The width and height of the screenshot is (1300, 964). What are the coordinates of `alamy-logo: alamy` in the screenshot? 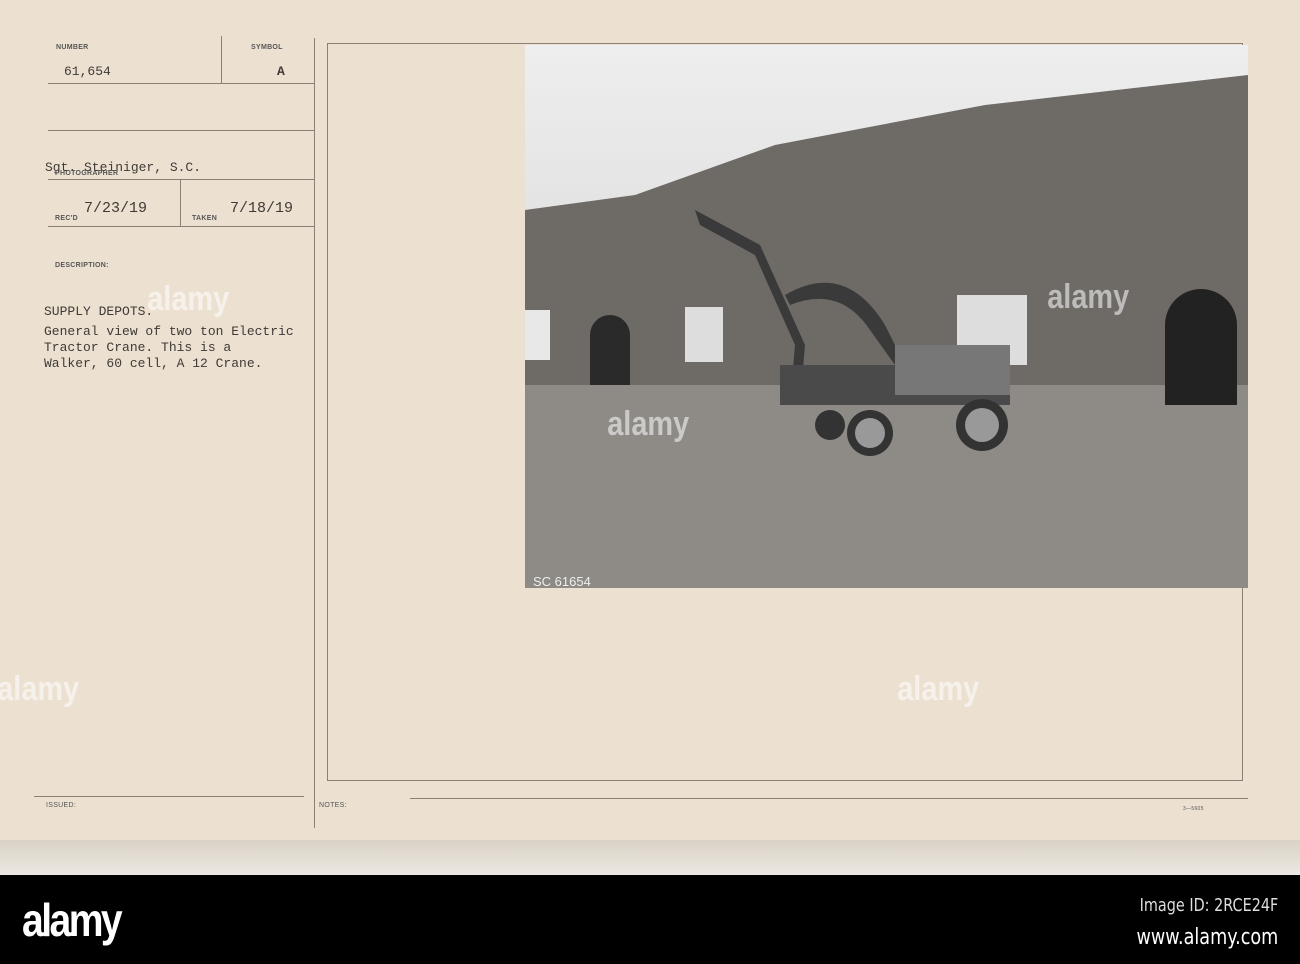 It's located at (72, 920).